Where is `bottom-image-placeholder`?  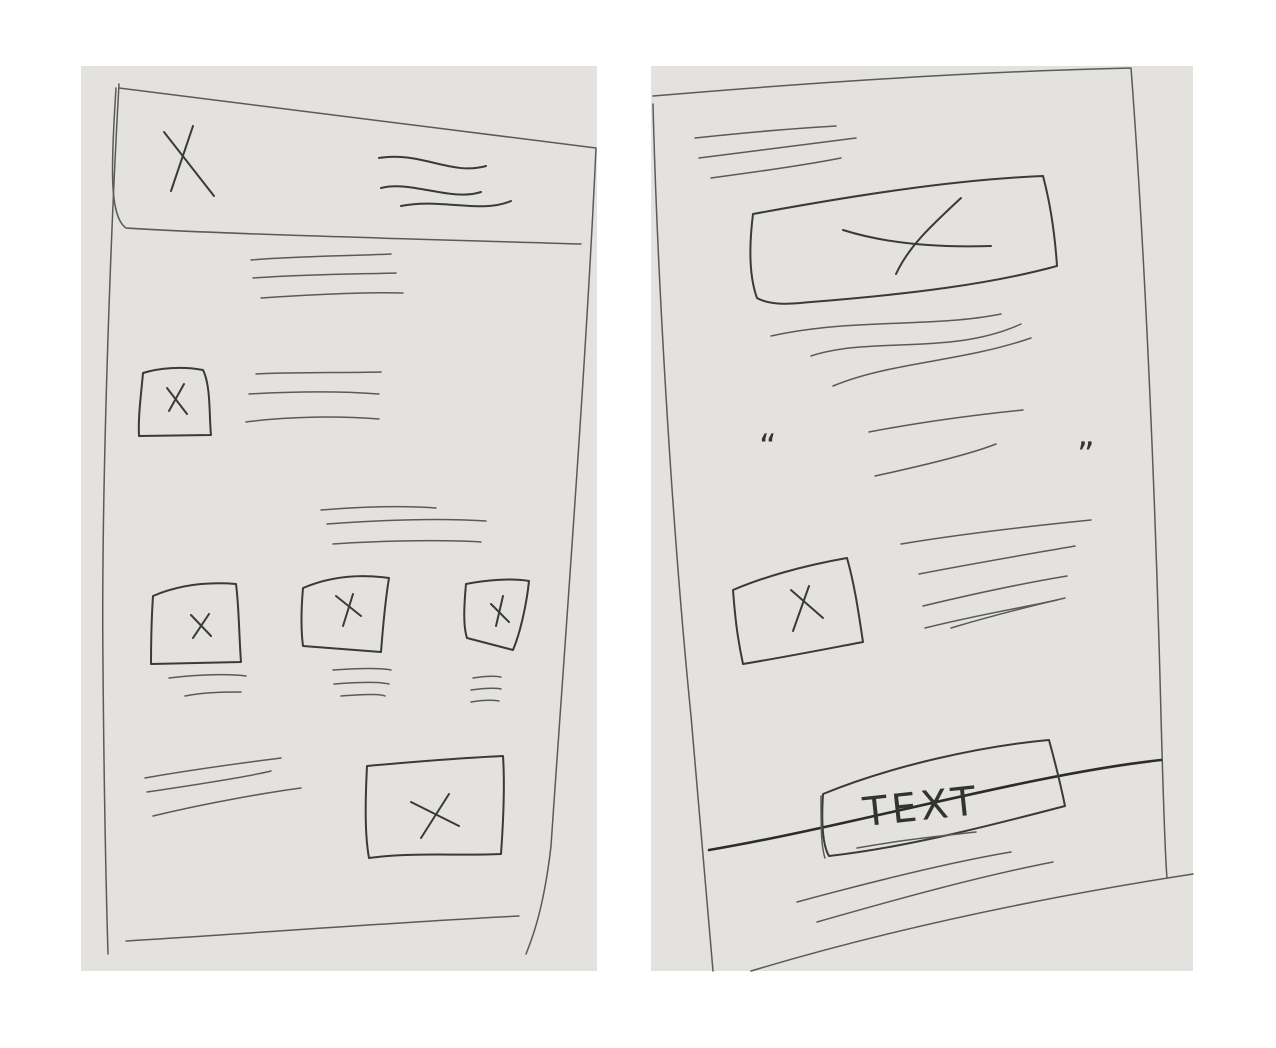
bottom-image-placeholder is located at coordinates (434, 807).